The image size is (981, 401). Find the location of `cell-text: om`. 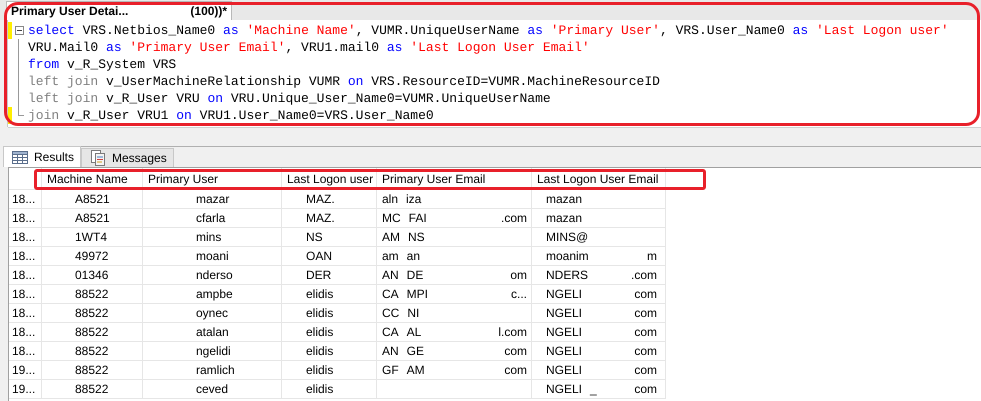

cell-text: om is located at coordinates (519, 275).